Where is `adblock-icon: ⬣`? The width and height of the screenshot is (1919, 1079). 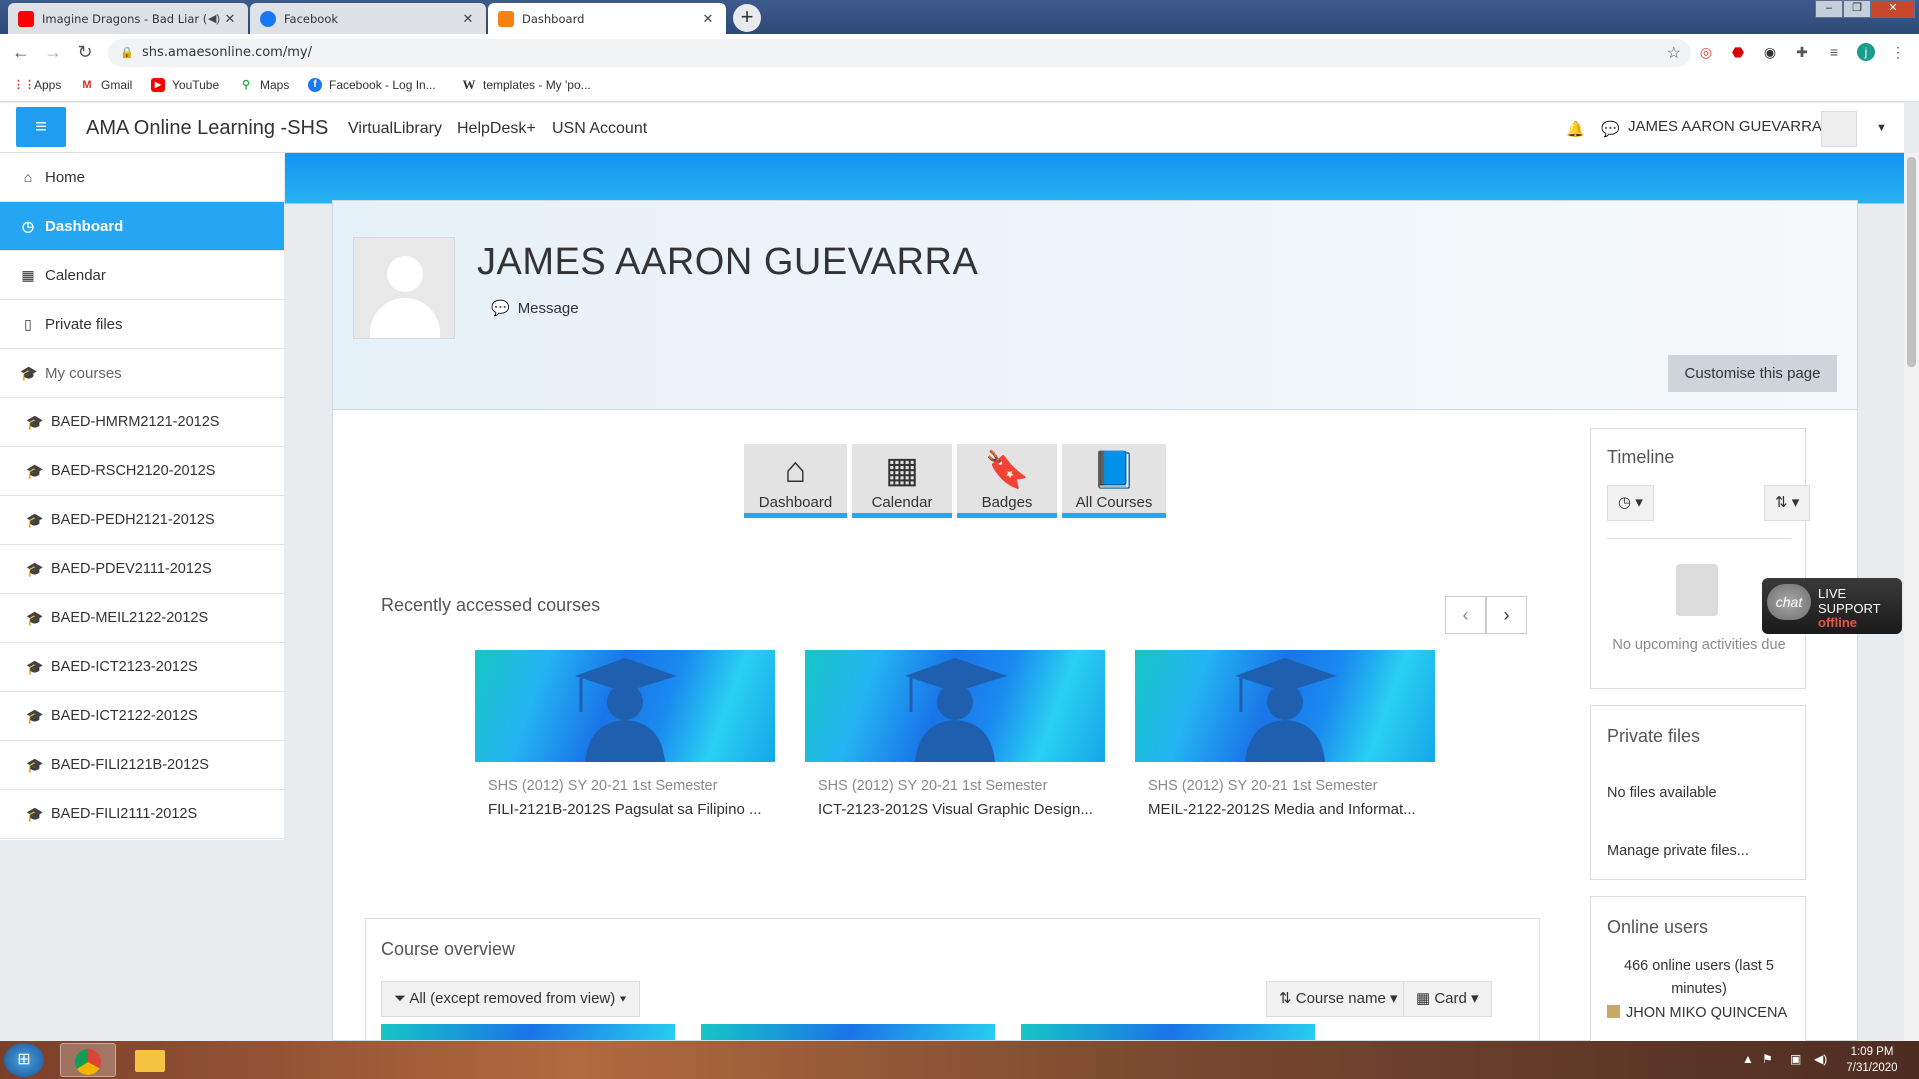 adblock-icon: ⬣ is located at coordinates (1738, 52).